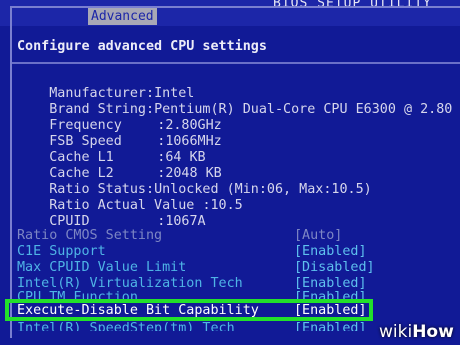 This screenshot has height=345, width=460. Describe the element at coordinates (135, 125) in the screenshot. I see `info-row-frequency: Frequency:2.80GHz` at that location.